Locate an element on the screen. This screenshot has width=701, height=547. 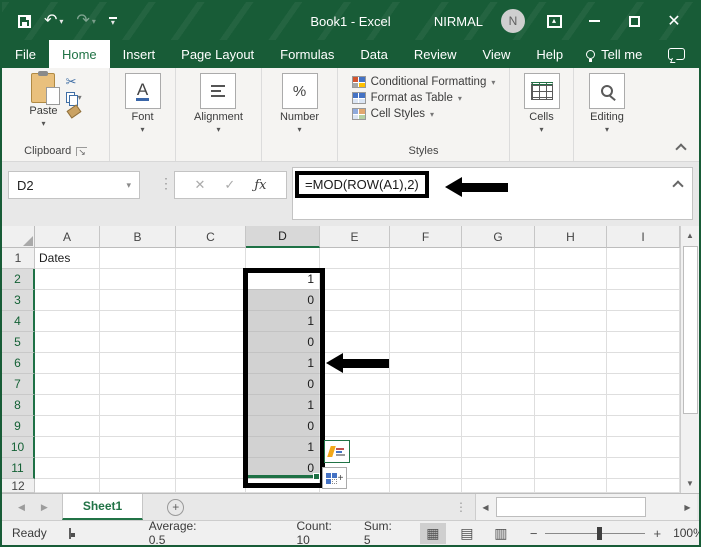
tab-data: Data is located at coordinates (373, 54).